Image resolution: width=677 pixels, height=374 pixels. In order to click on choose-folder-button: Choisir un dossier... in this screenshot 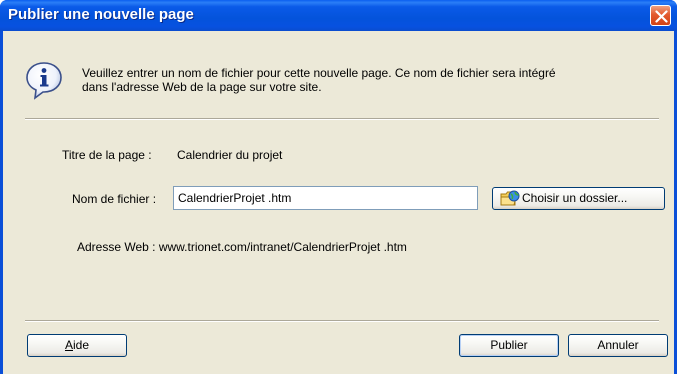, I will do `click(578, 198)`.